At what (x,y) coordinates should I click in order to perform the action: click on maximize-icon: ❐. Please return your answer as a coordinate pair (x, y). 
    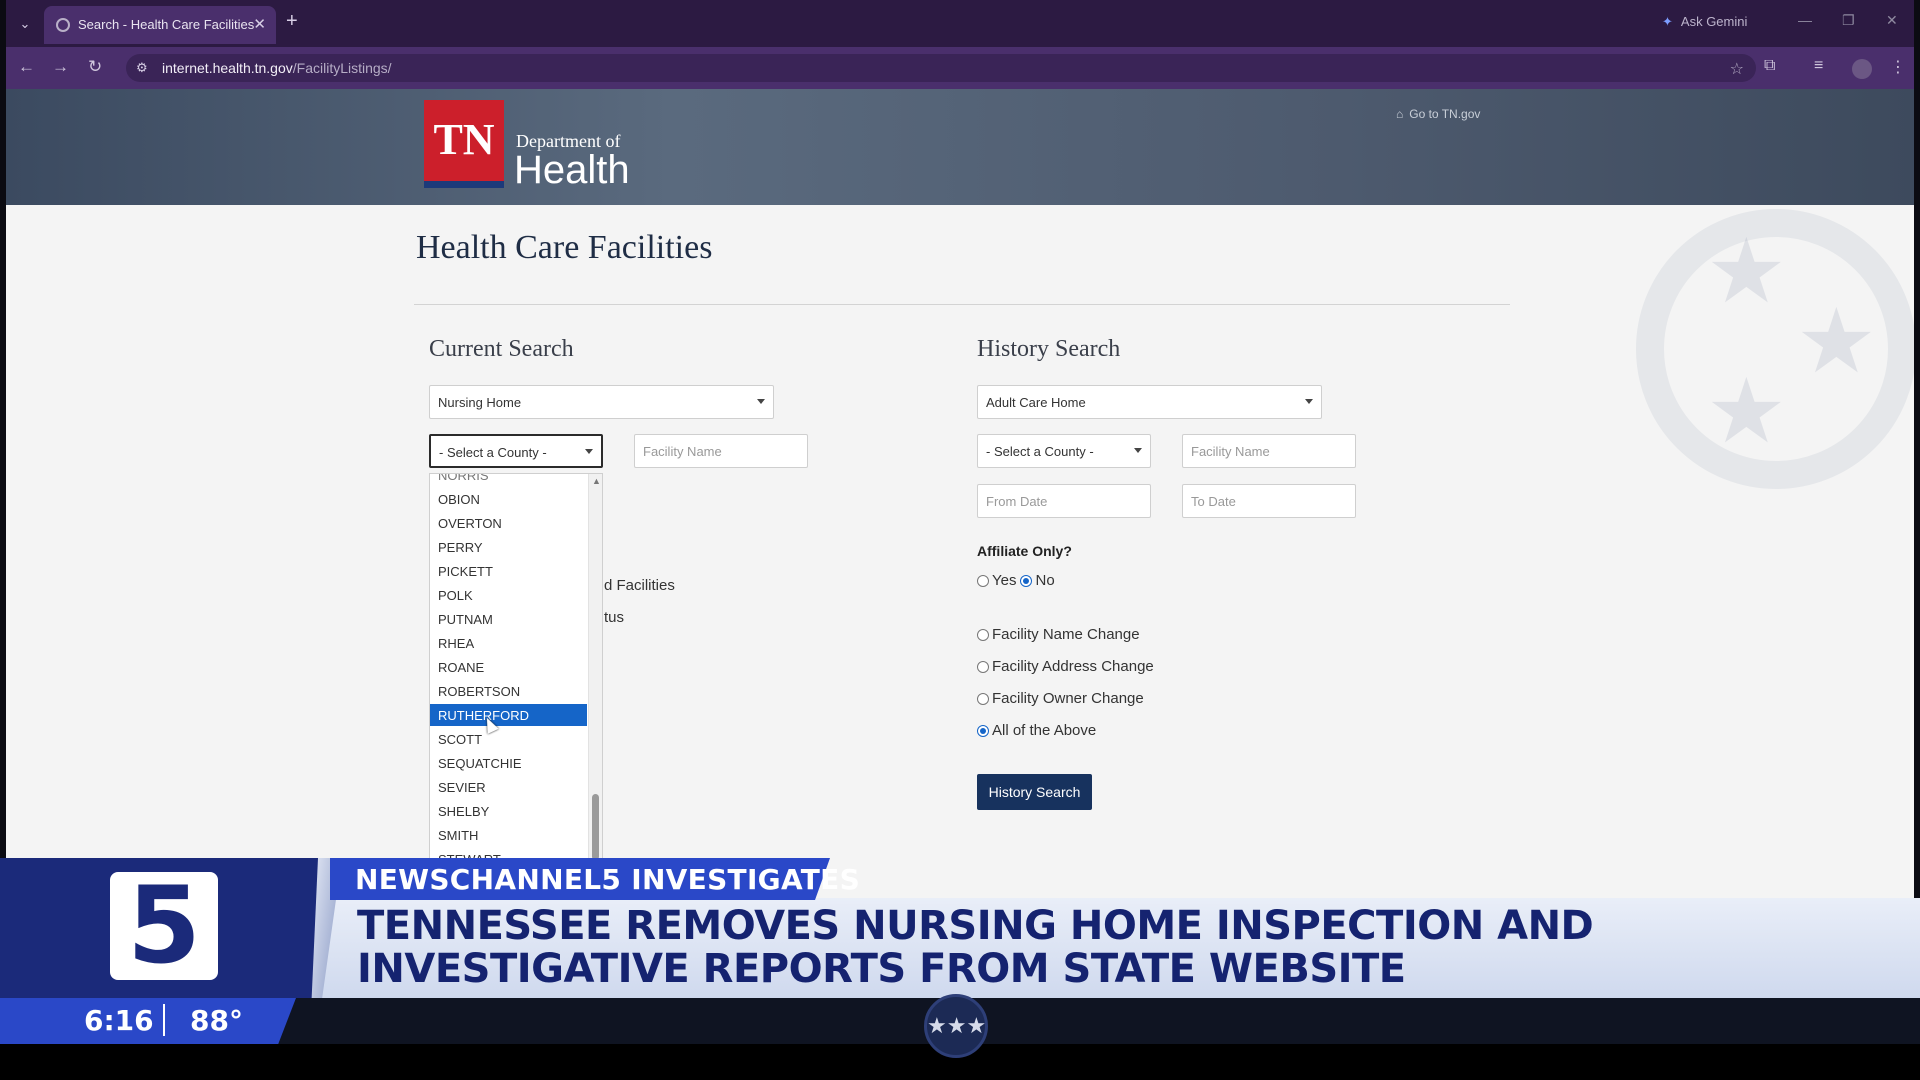
    Looking at the image, I should click on (1848, 20).